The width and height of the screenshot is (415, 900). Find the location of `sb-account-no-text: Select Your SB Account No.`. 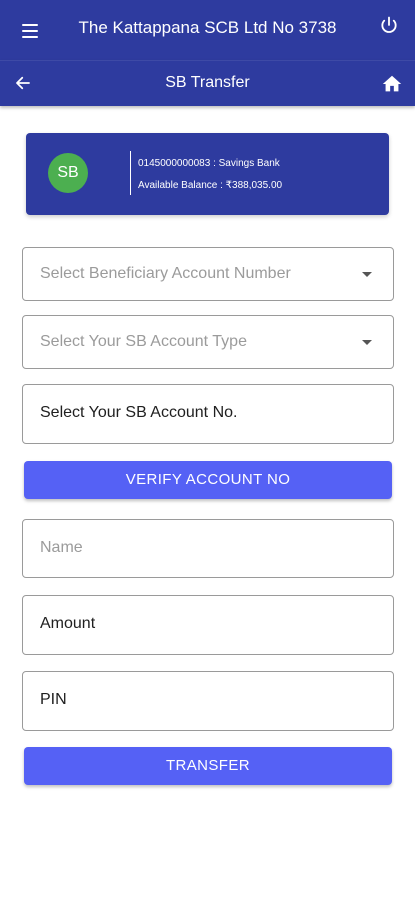

sb-account-no-text: Select Your SB Account No. is located at coordinates (139, 412).